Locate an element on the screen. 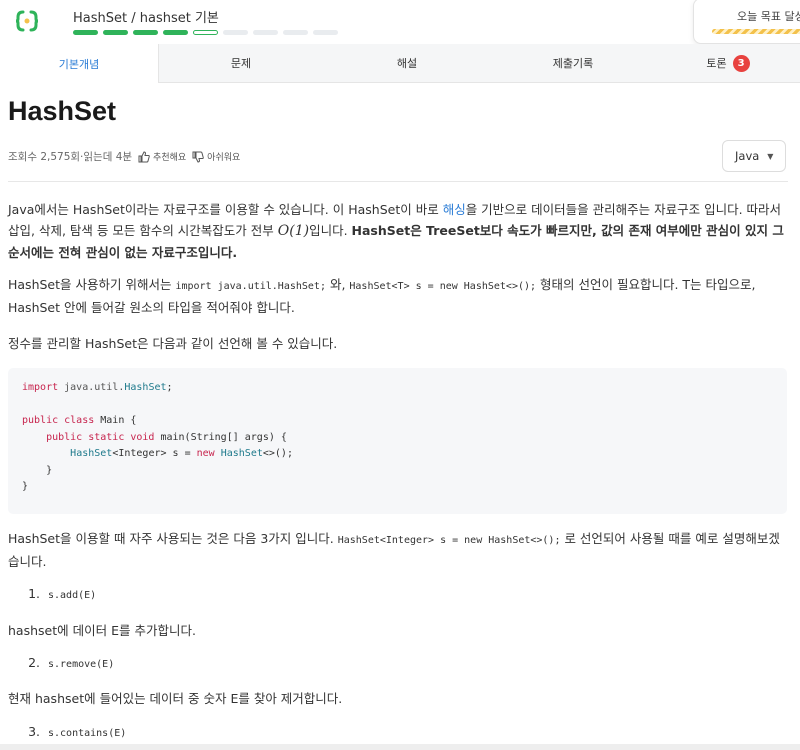  list-item: 3. s.contains(E) is located at coordinates (67, 731).